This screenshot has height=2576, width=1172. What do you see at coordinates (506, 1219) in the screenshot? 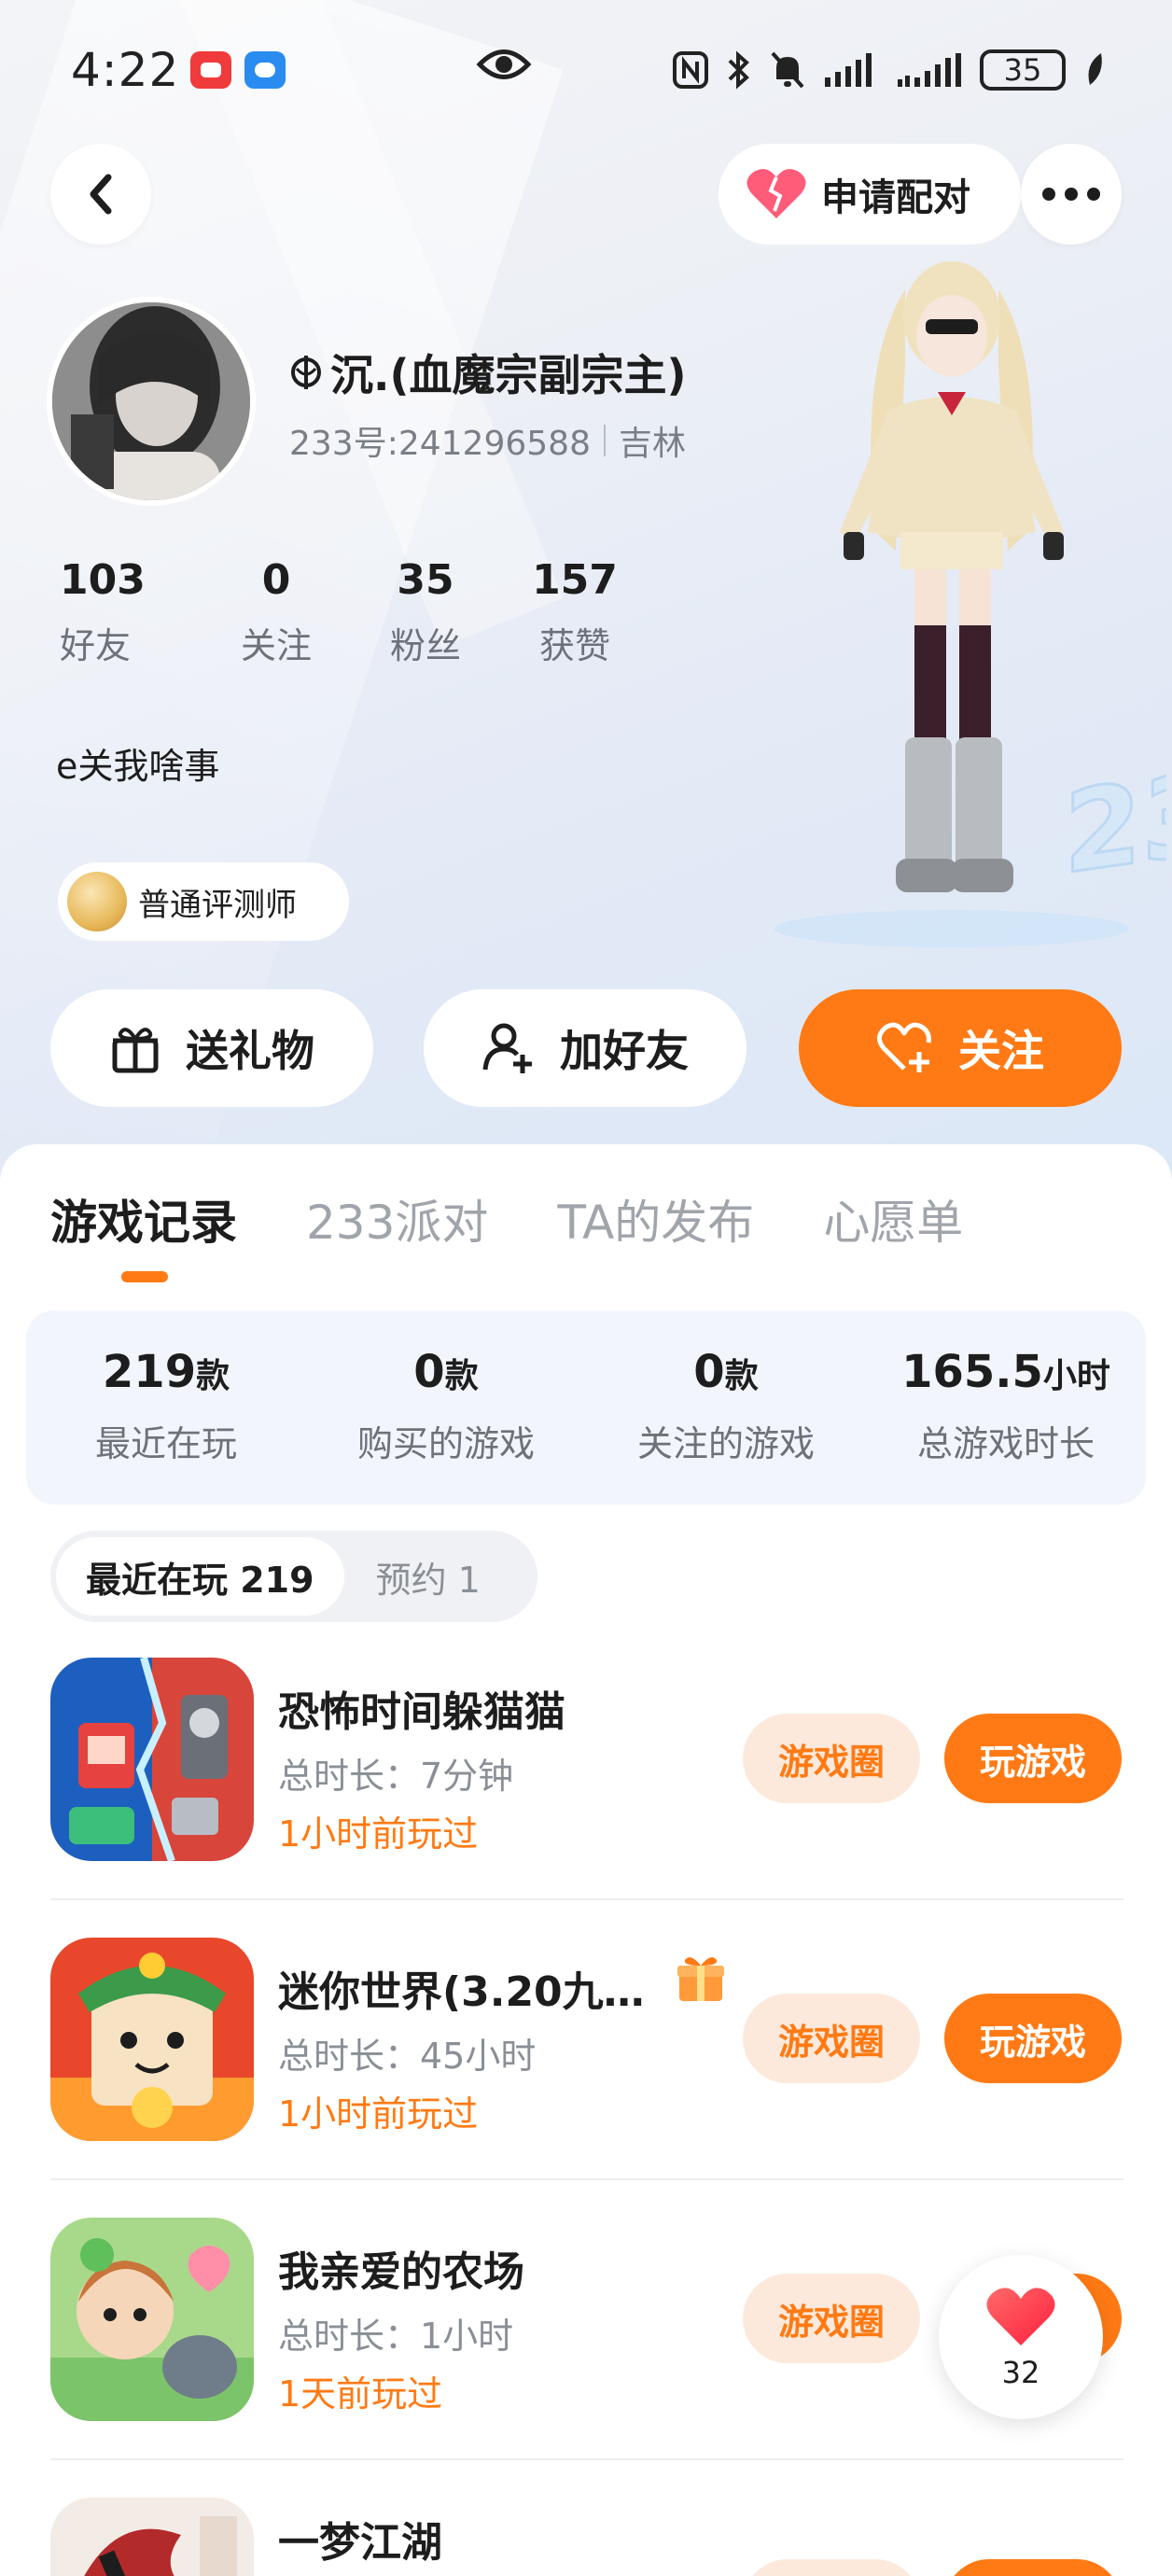
I see `profile-tabs: 游戏记录 233派对 TA的发布 心愿单` at bounding box center [506, 1219].